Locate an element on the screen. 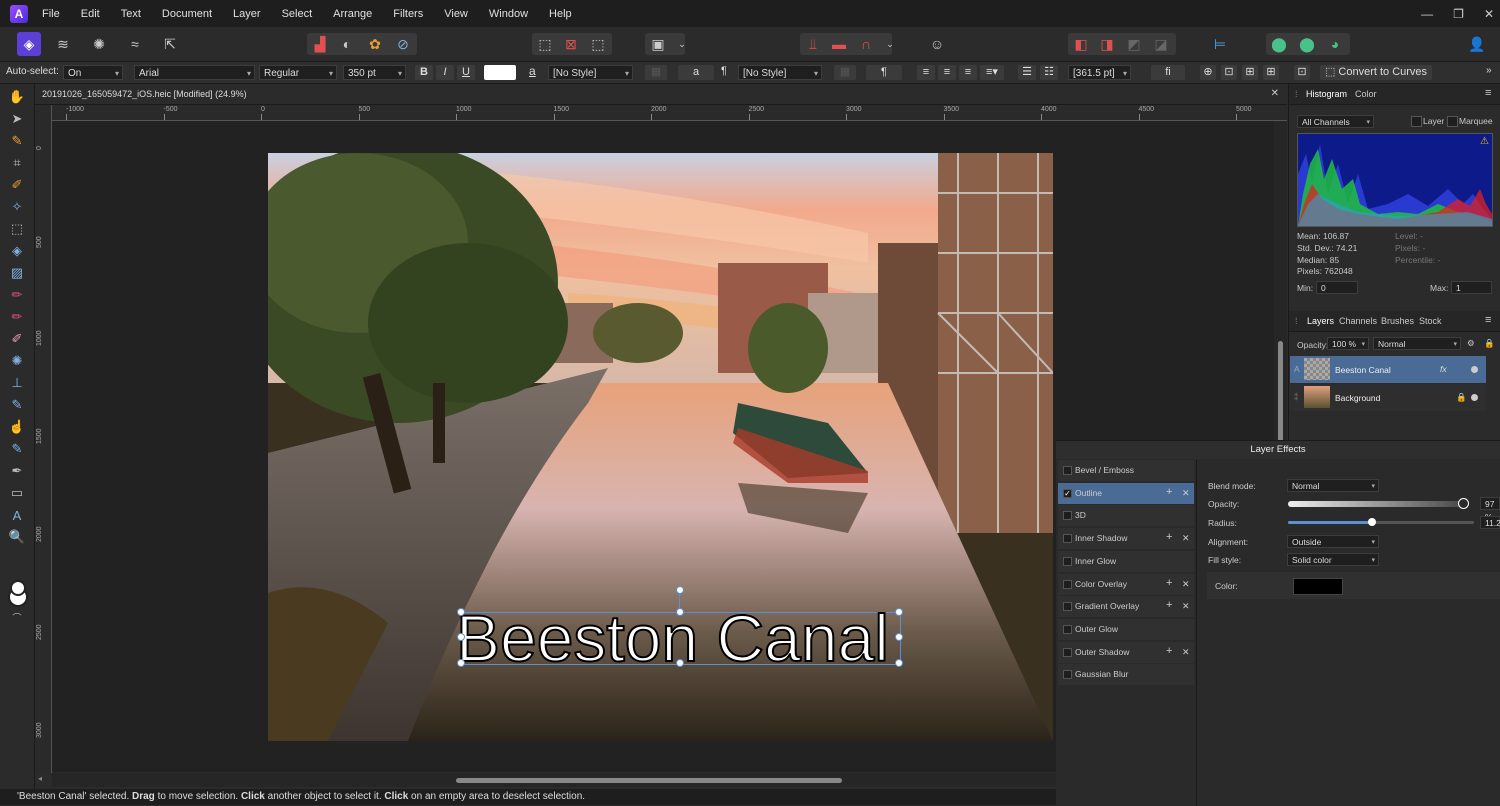 The height and width of the screenshot is (806, 1500). effect-row: 3D is located at coordinates (1126, 516).